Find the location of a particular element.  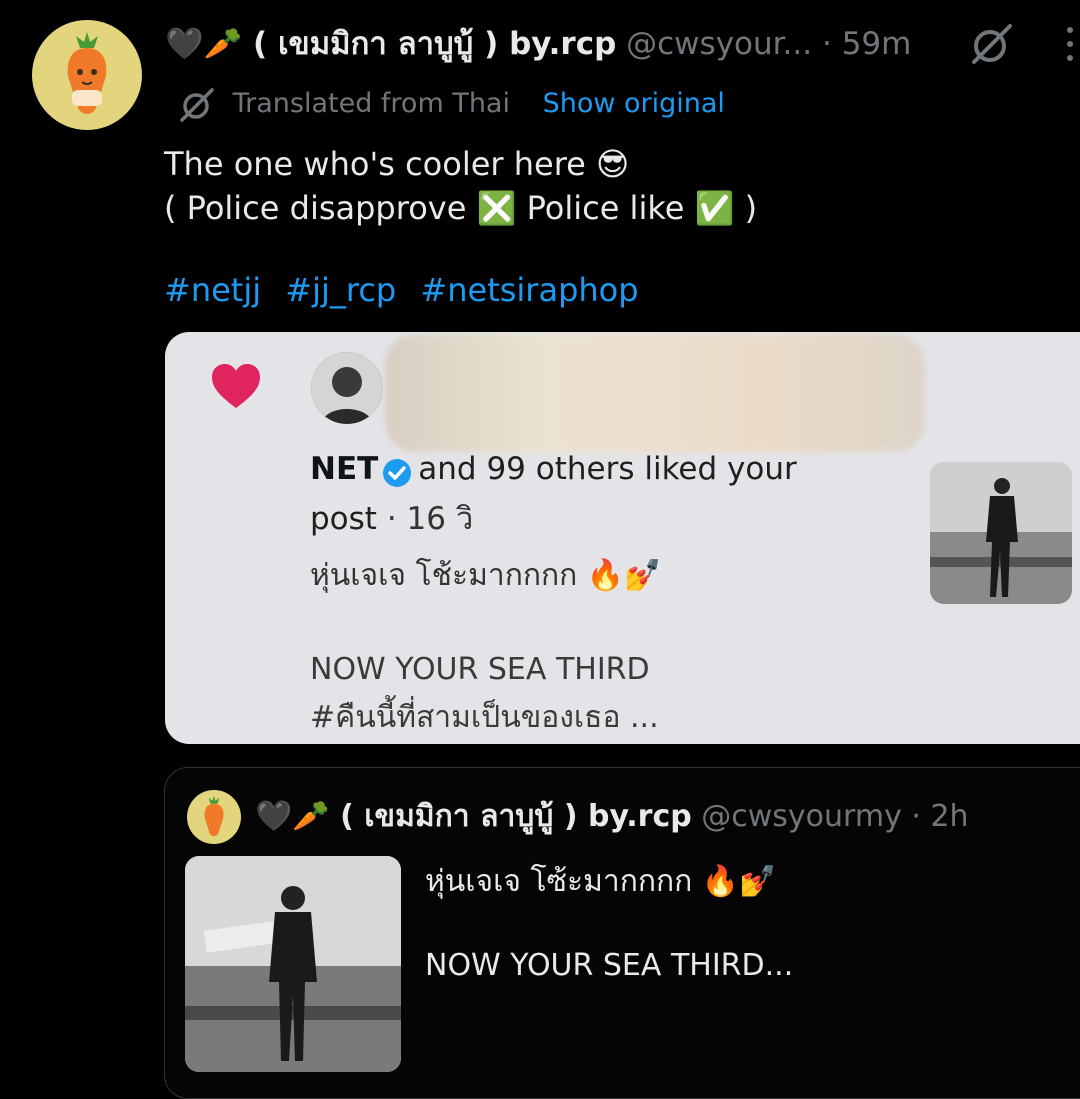

liker-name: NET is located at coordinates (344, 469).